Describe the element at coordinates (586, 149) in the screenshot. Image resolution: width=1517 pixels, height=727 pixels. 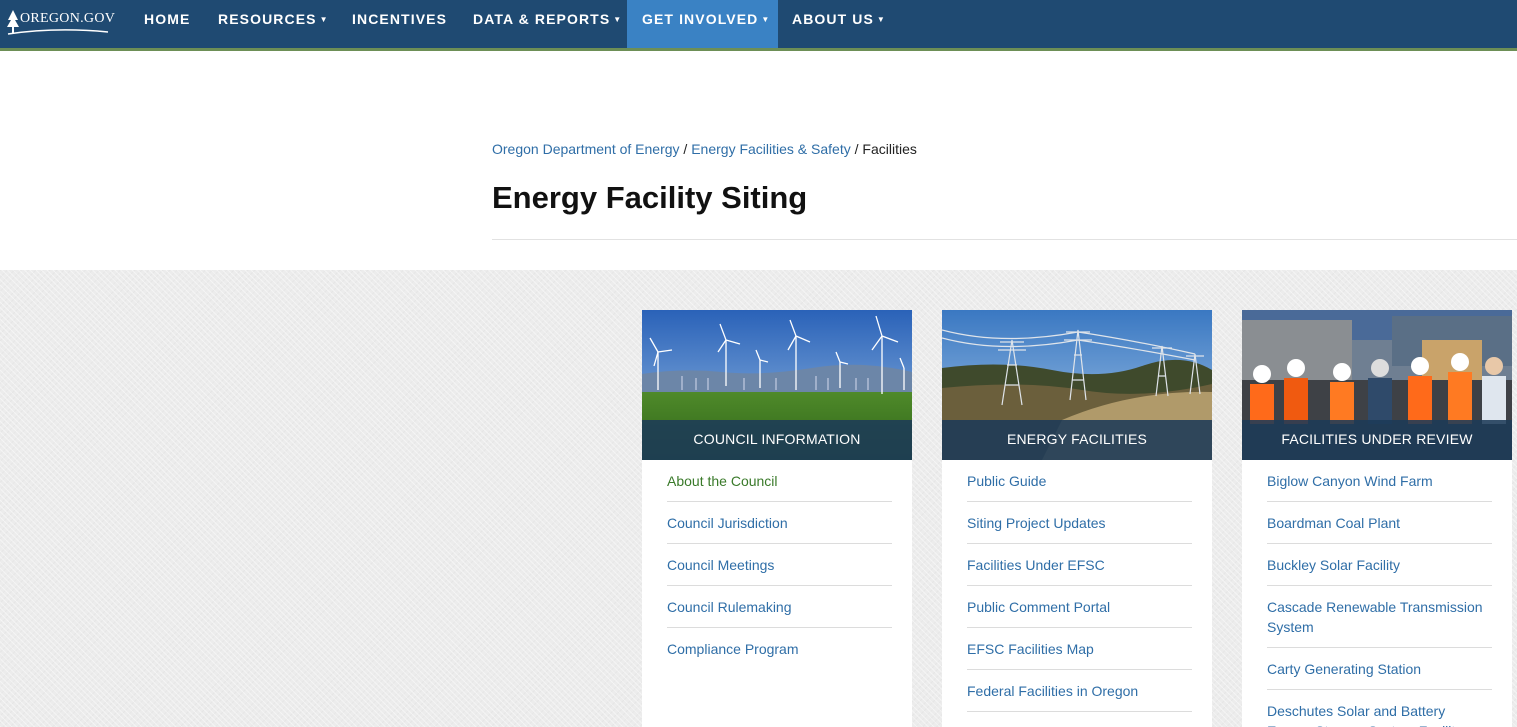
I see `breadcrumb-link-odoe: Oregon Department of Energy` at that location.